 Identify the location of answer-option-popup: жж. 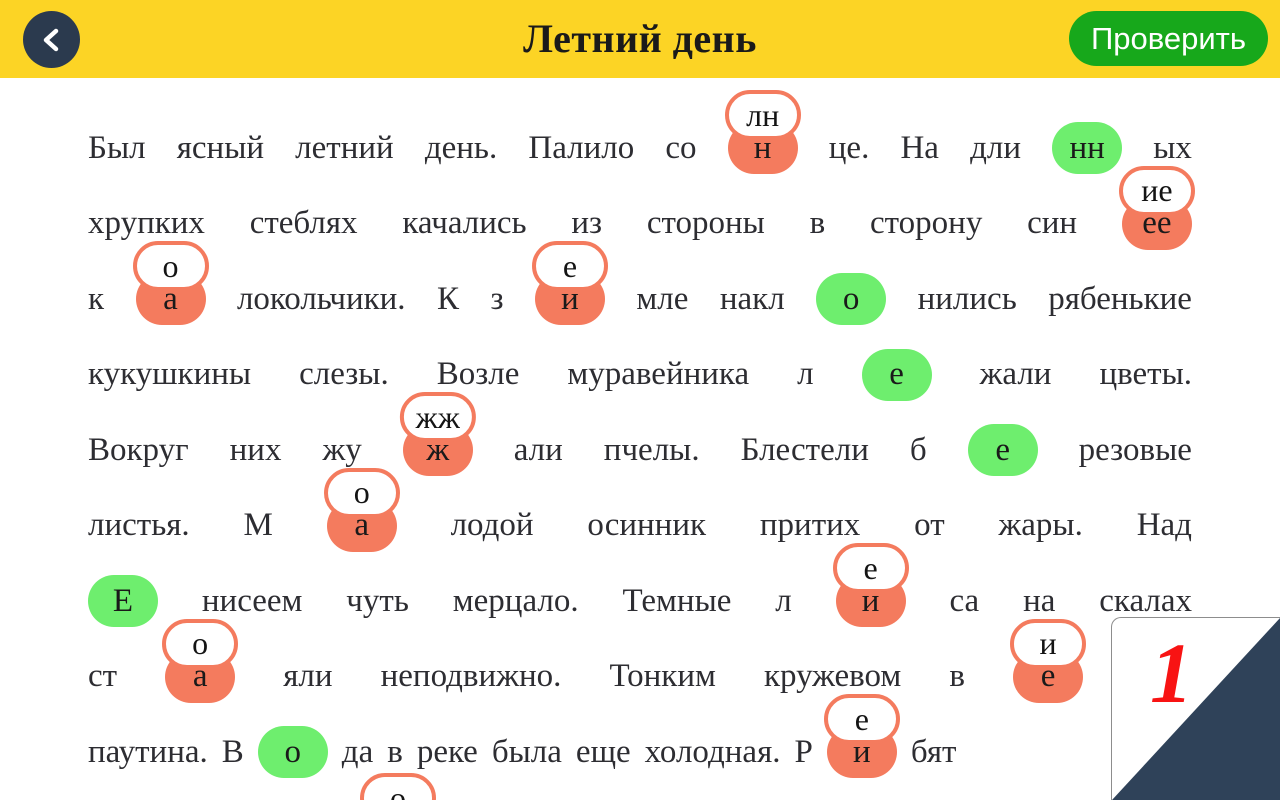
(437, 417).